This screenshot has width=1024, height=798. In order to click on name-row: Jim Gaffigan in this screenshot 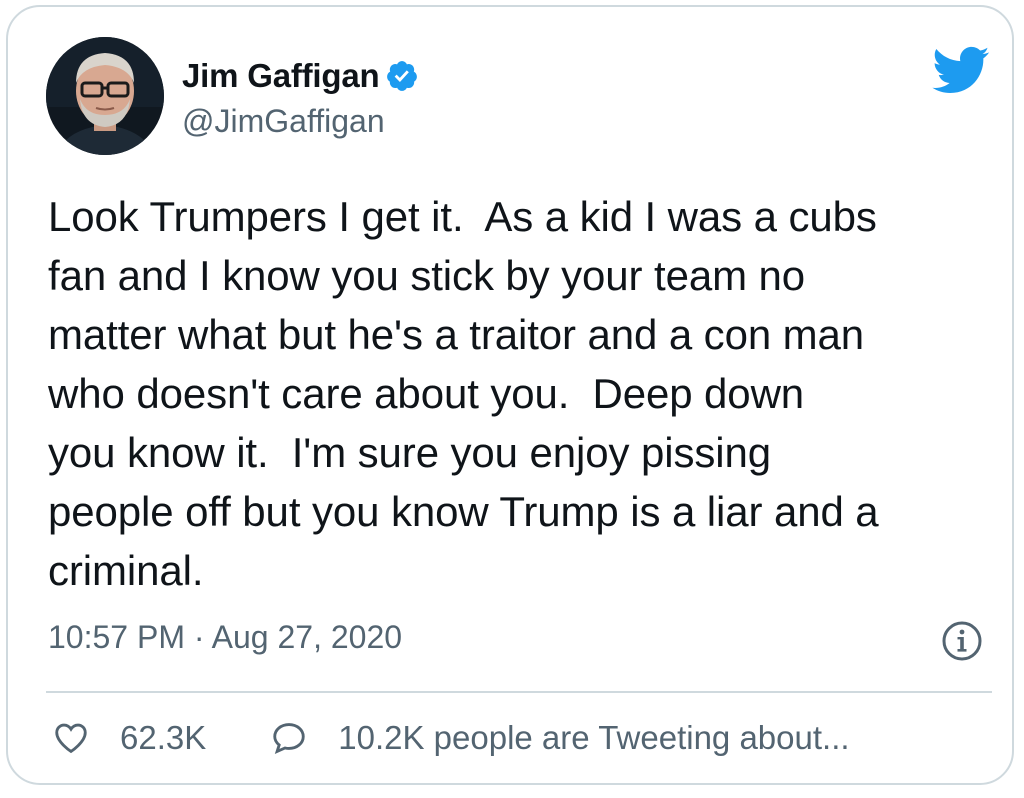, I will do `click(300, 76)`.